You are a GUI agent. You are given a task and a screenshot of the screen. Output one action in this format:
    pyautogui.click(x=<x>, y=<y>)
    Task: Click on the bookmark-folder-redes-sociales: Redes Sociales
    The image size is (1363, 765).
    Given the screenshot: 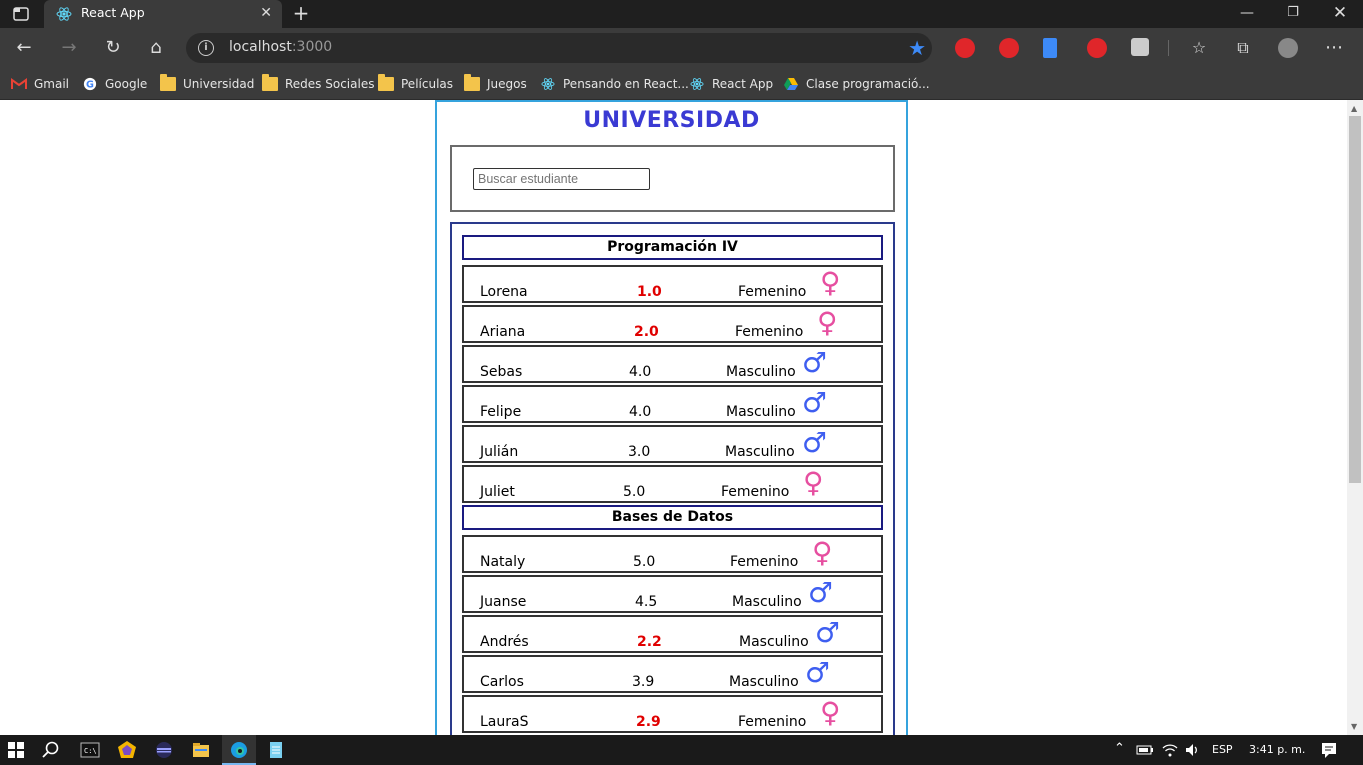 What is the action you would take?
    pyautogui.click(x=318, y=84)
    